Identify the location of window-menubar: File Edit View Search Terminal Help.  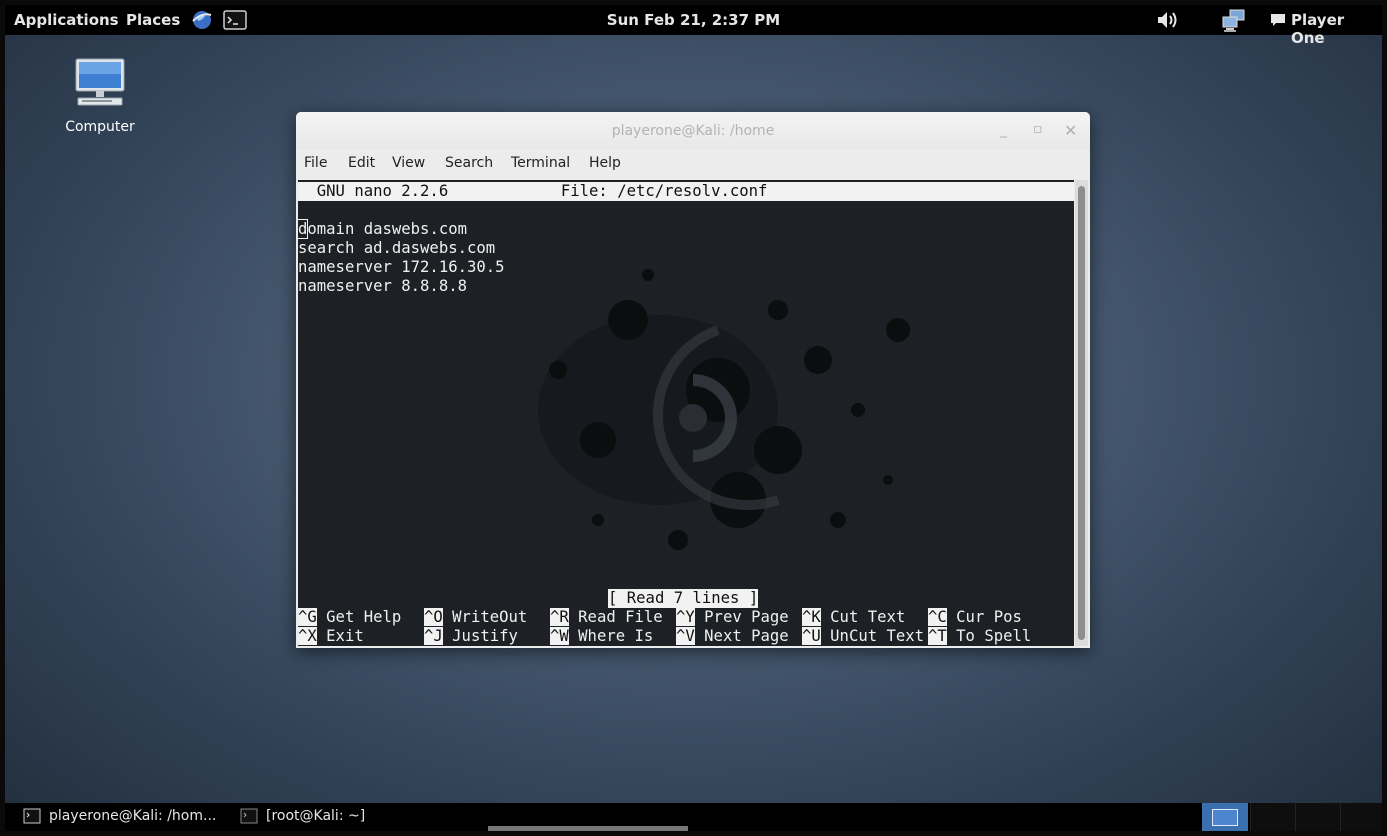
(693, 164).